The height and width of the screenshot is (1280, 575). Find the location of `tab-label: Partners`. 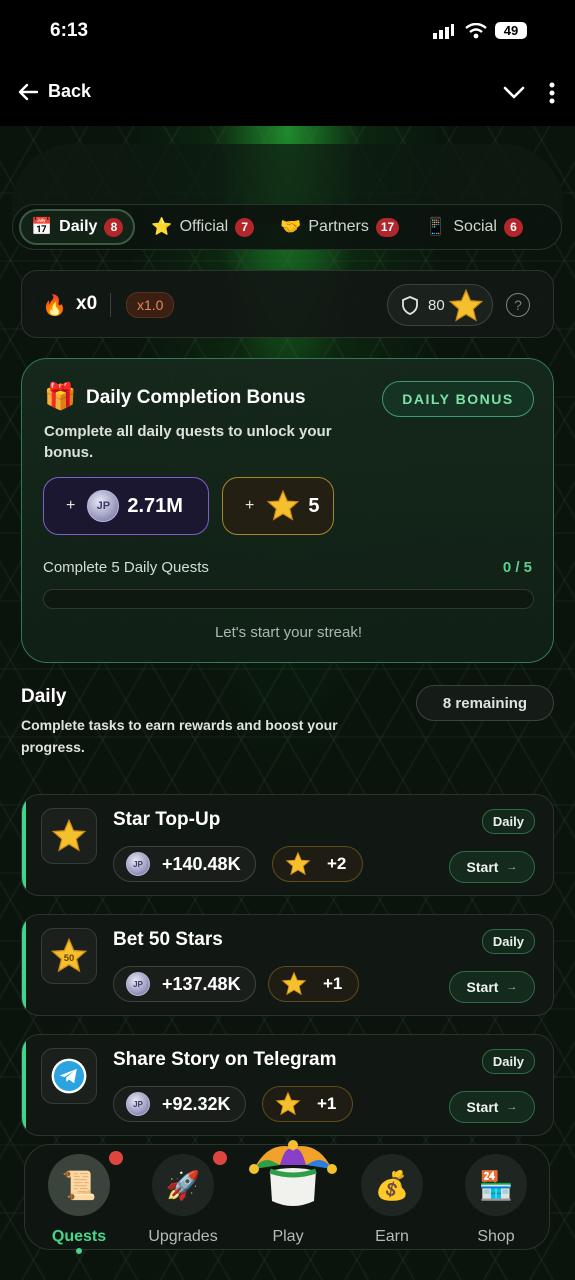

tab-label: Partners is located at coordinates (338, 226).